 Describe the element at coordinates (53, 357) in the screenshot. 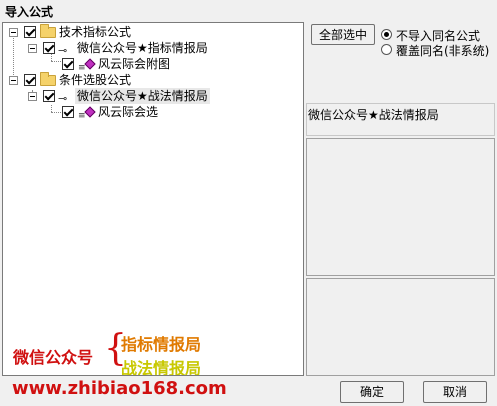

I see `watermark-wechat: 微信公众号` at that location.